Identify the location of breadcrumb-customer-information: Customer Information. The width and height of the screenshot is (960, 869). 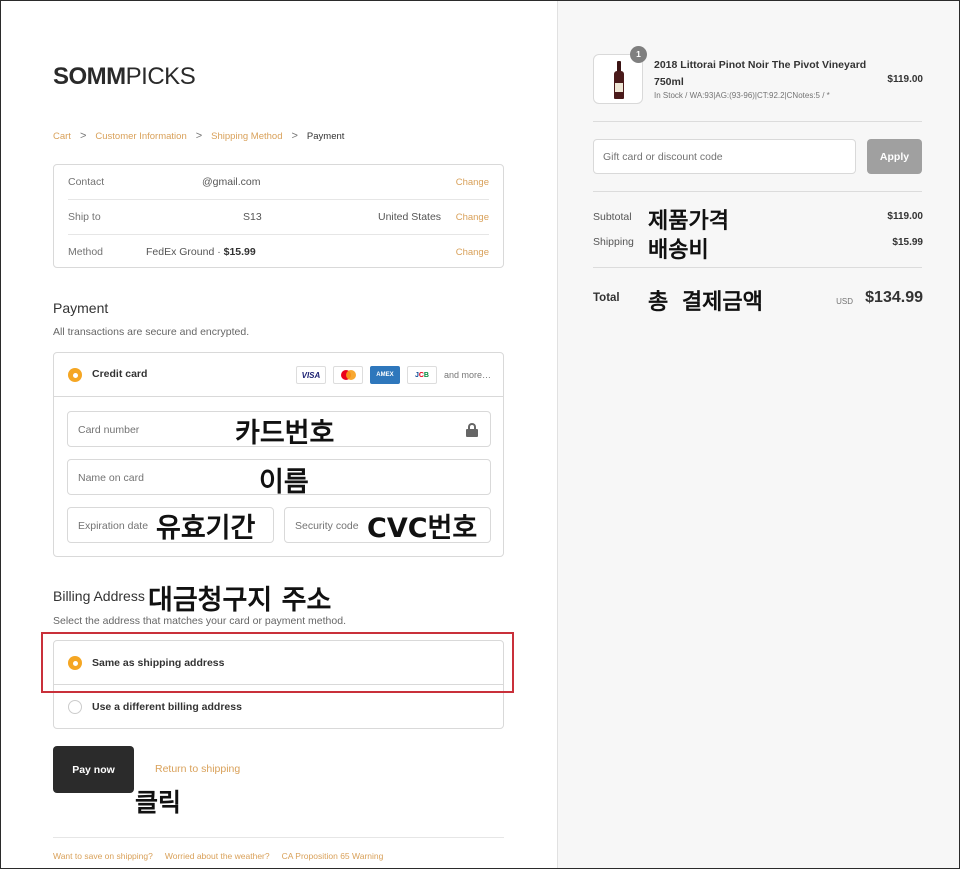
(140, 136).